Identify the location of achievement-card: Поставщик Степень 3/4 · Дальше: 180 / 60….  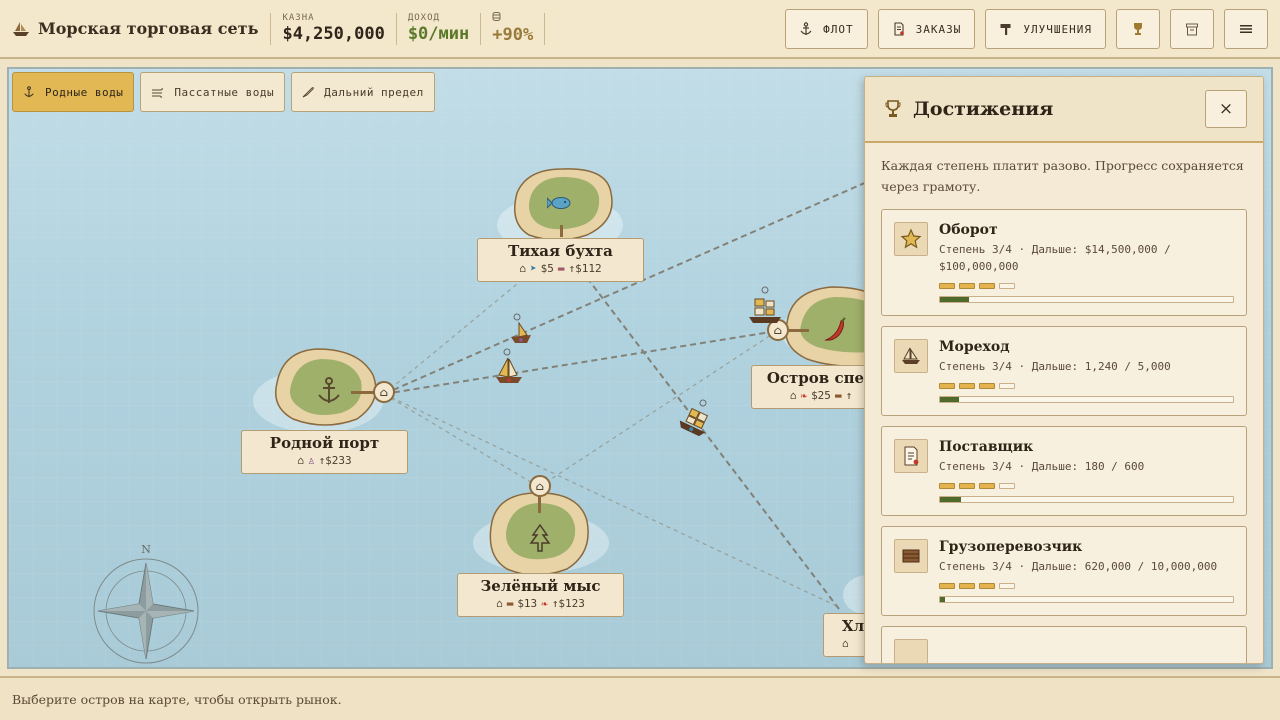
(1064, 471).